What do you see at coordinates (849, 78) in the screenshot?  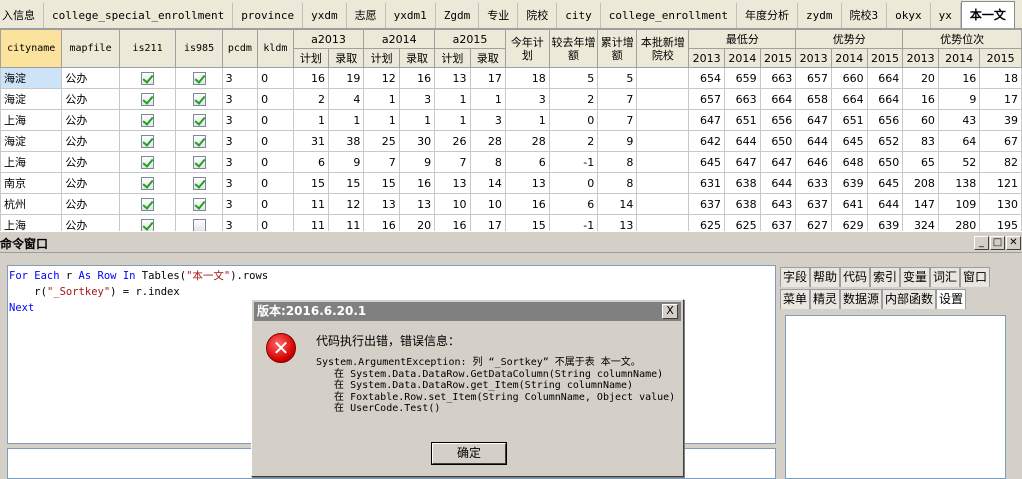 I see `cell-adv14: 660` at bounding box center [849, 78].